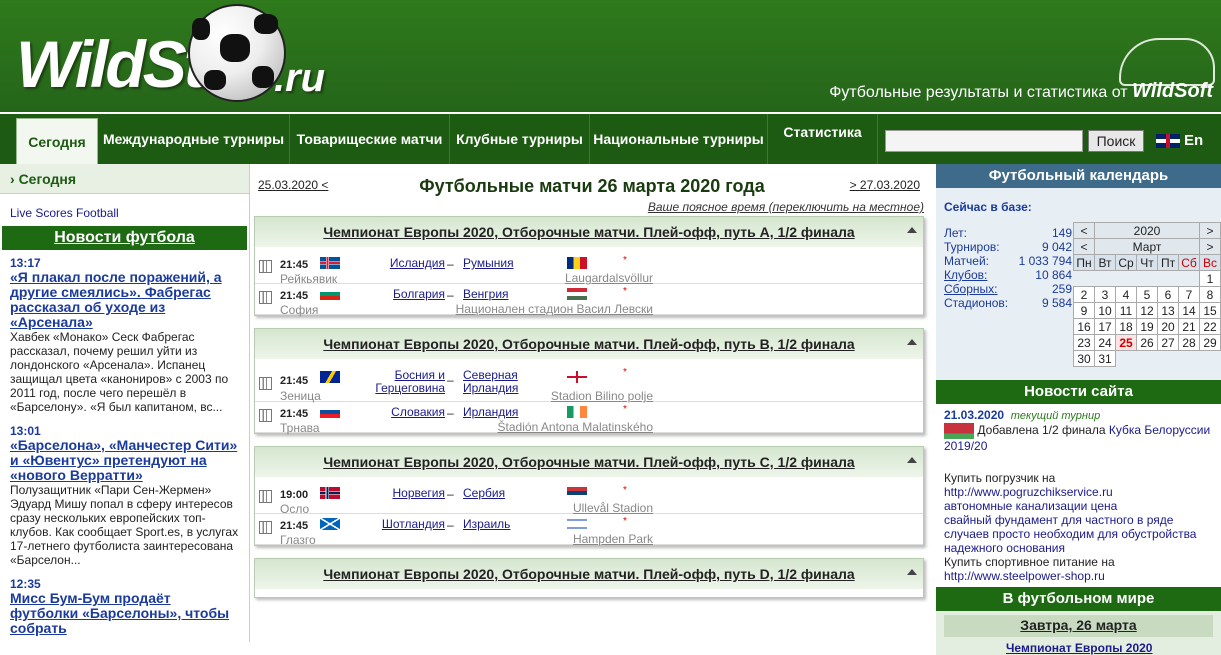 The image size is (1221, 655). I want to click on ad-link: автономные канализации цена, so click(1078, 506).